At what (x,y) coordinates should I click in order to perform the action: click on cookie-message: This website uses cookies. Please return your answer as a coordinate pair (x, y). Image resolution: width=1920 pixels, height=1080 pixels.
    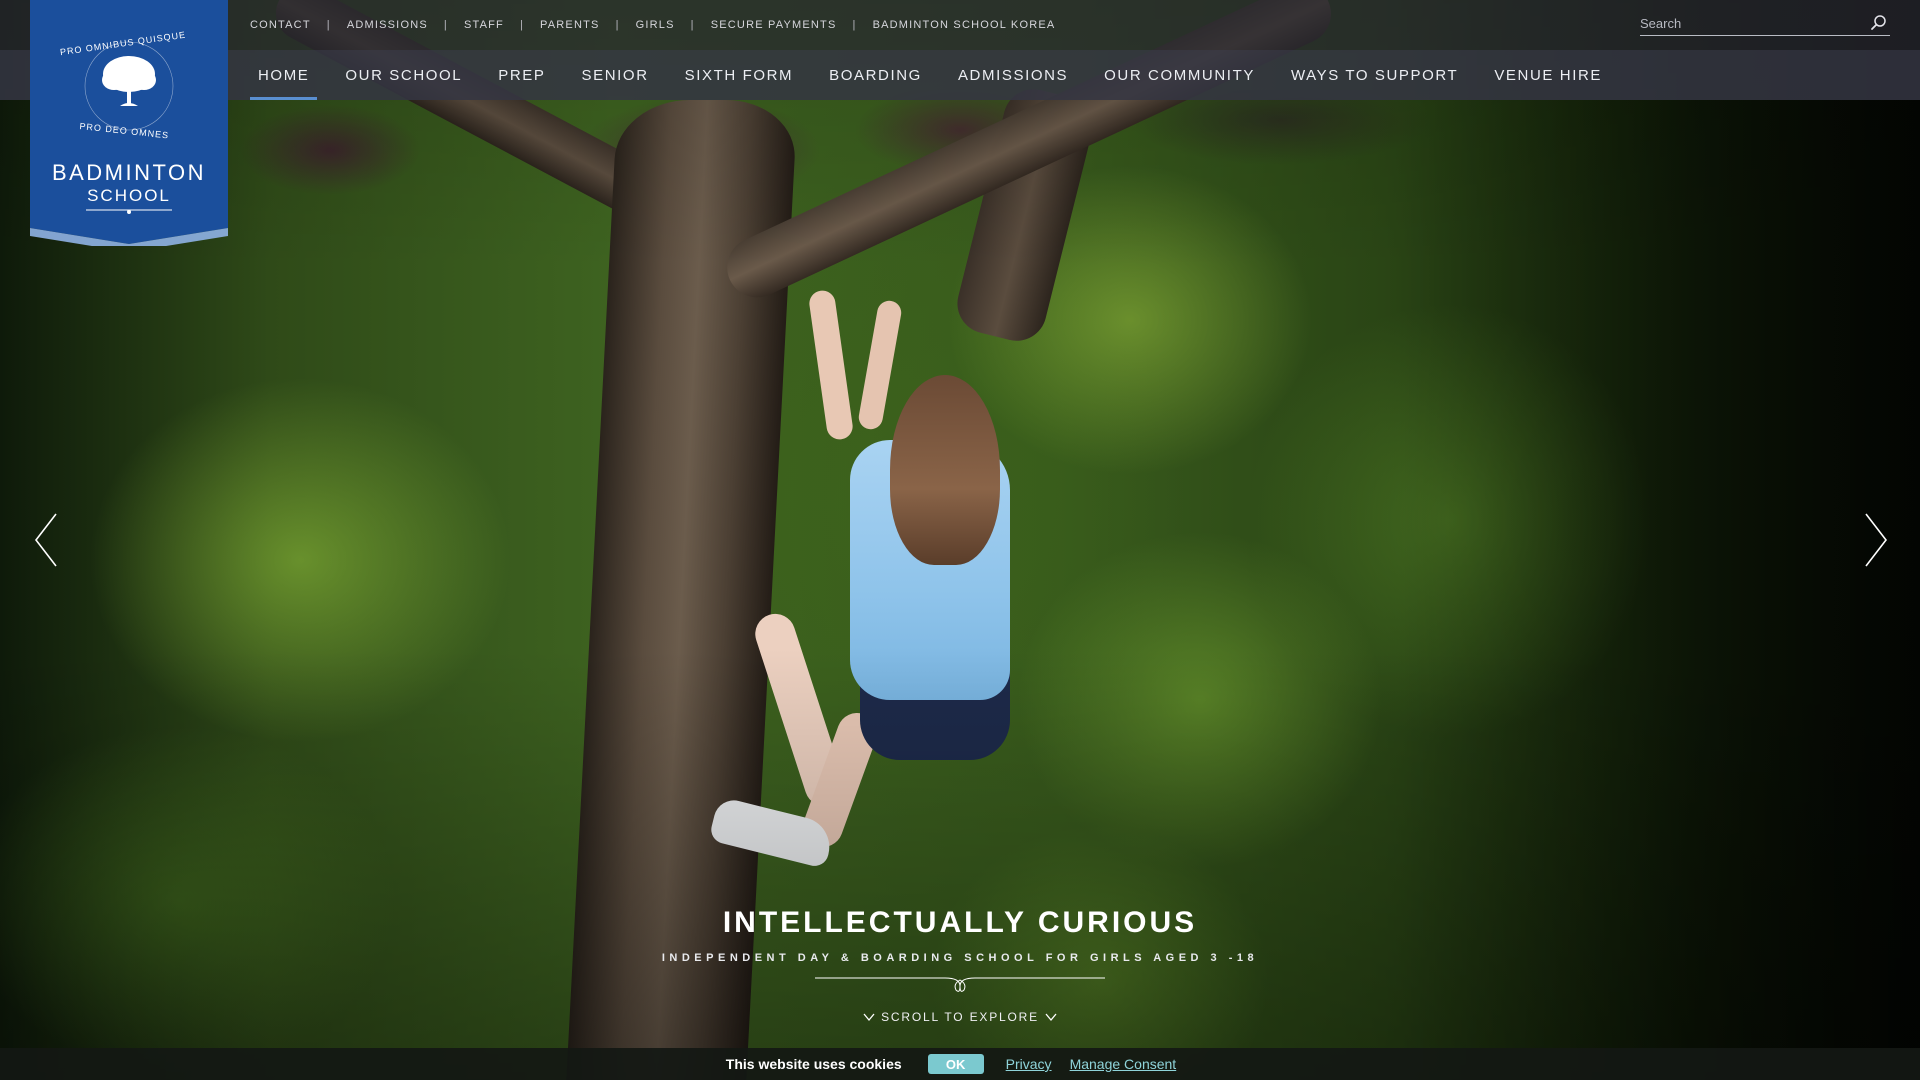
    Looking at the image, I should click on (813, 1064).